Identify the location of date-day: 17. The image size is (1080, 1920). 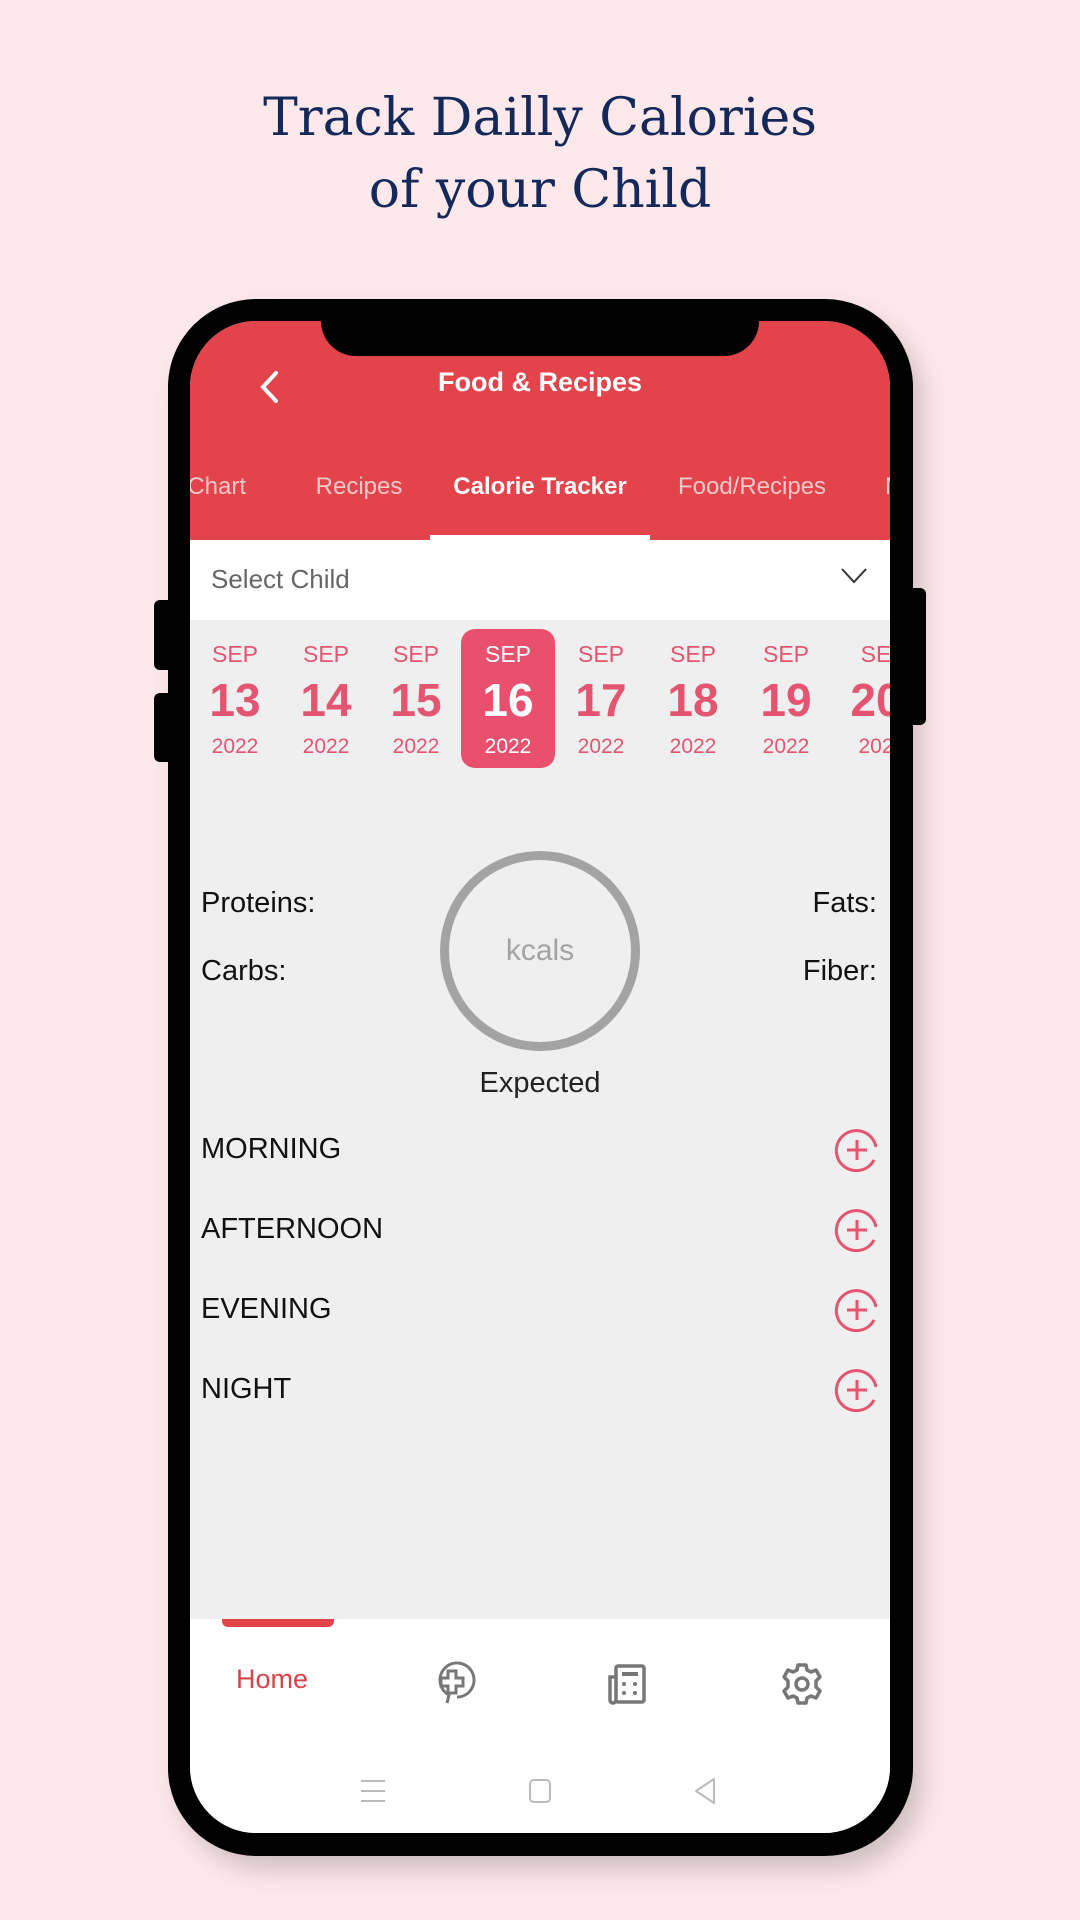
(601, 700).